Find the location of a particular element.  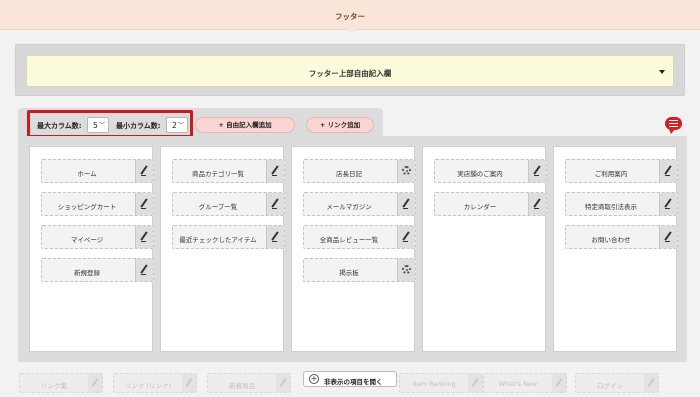

footer-link-label: 全商品レビュー一覧 is located at coordinates (349, 240).